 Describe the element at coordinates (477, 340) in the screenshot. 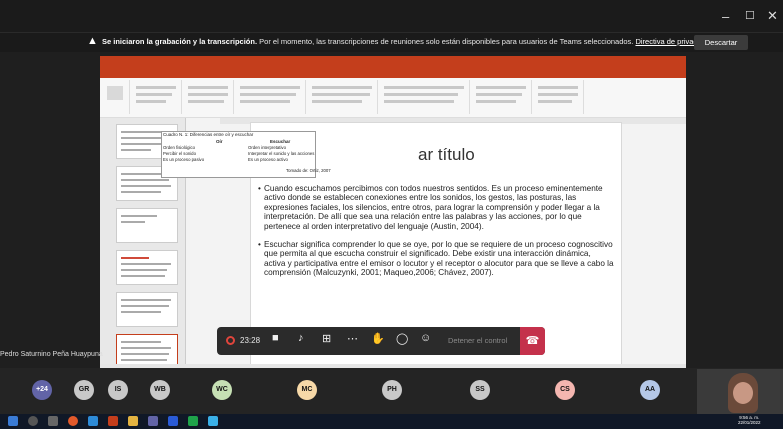

I see `stop-control-button: Detener el control` at that location.